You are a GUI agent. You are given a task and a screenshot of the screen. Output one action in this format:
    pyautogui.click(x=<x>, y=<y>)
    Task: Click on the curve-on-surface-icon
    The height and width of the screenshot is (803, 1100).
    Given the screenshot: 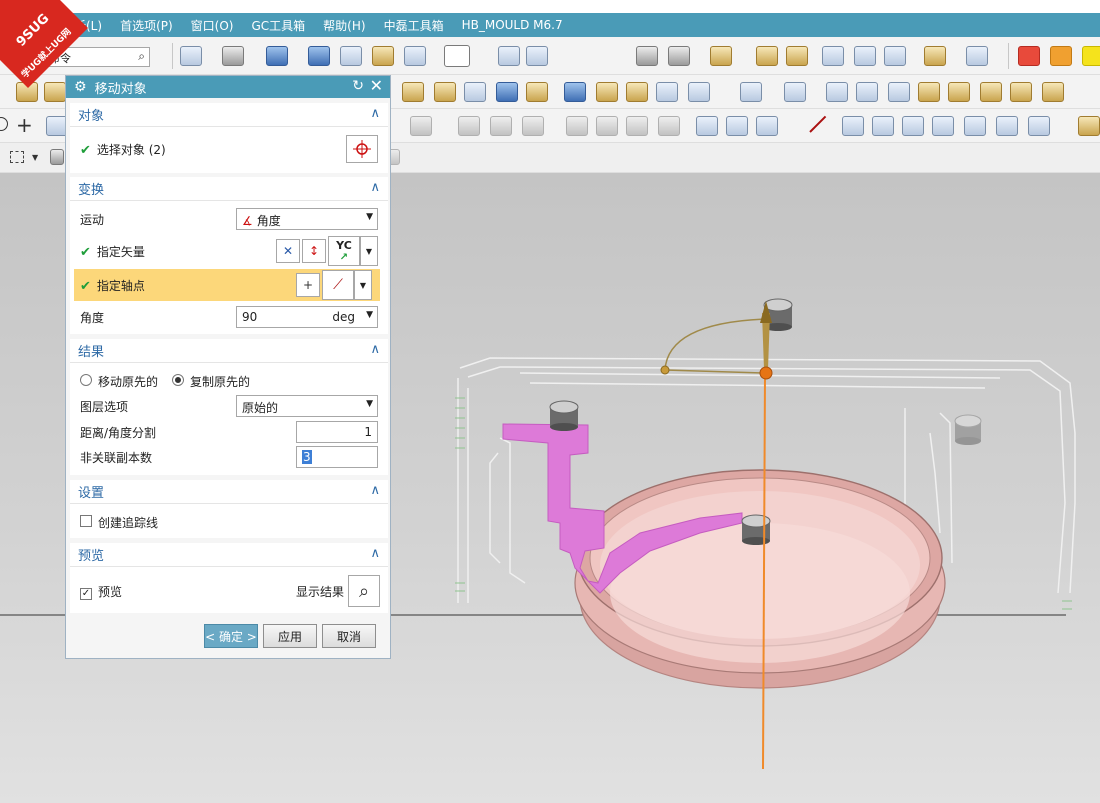 What is the action you would take?
    pyautogui.click(x=959, y=92)
    